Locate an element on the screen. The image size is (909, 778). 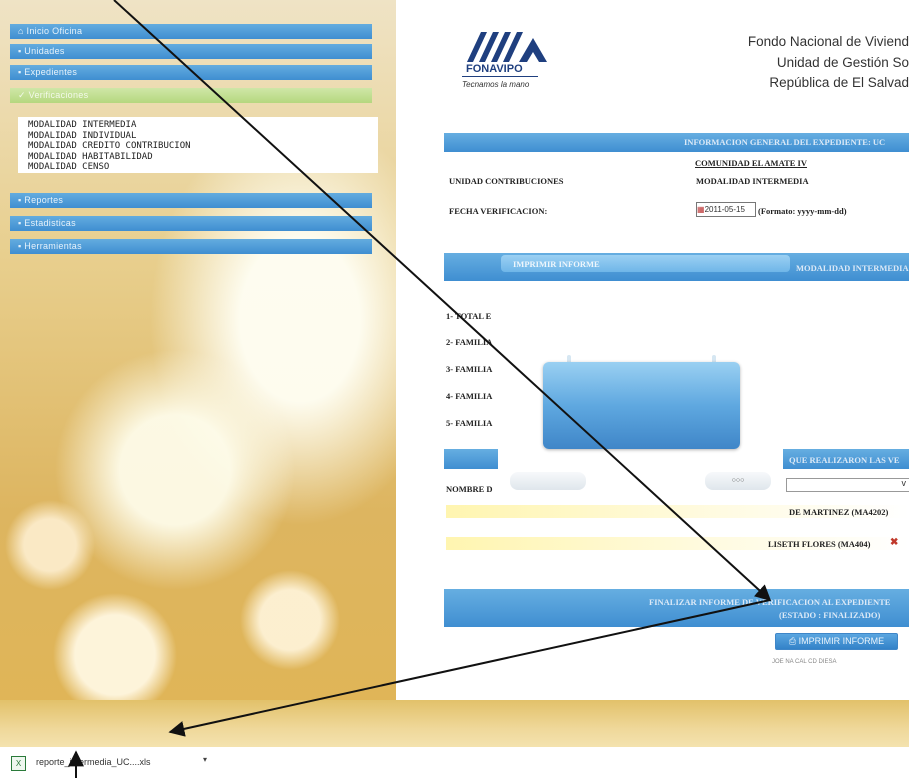
family-row-5: 5- FAMILIA is located at coordinates (469, 423).